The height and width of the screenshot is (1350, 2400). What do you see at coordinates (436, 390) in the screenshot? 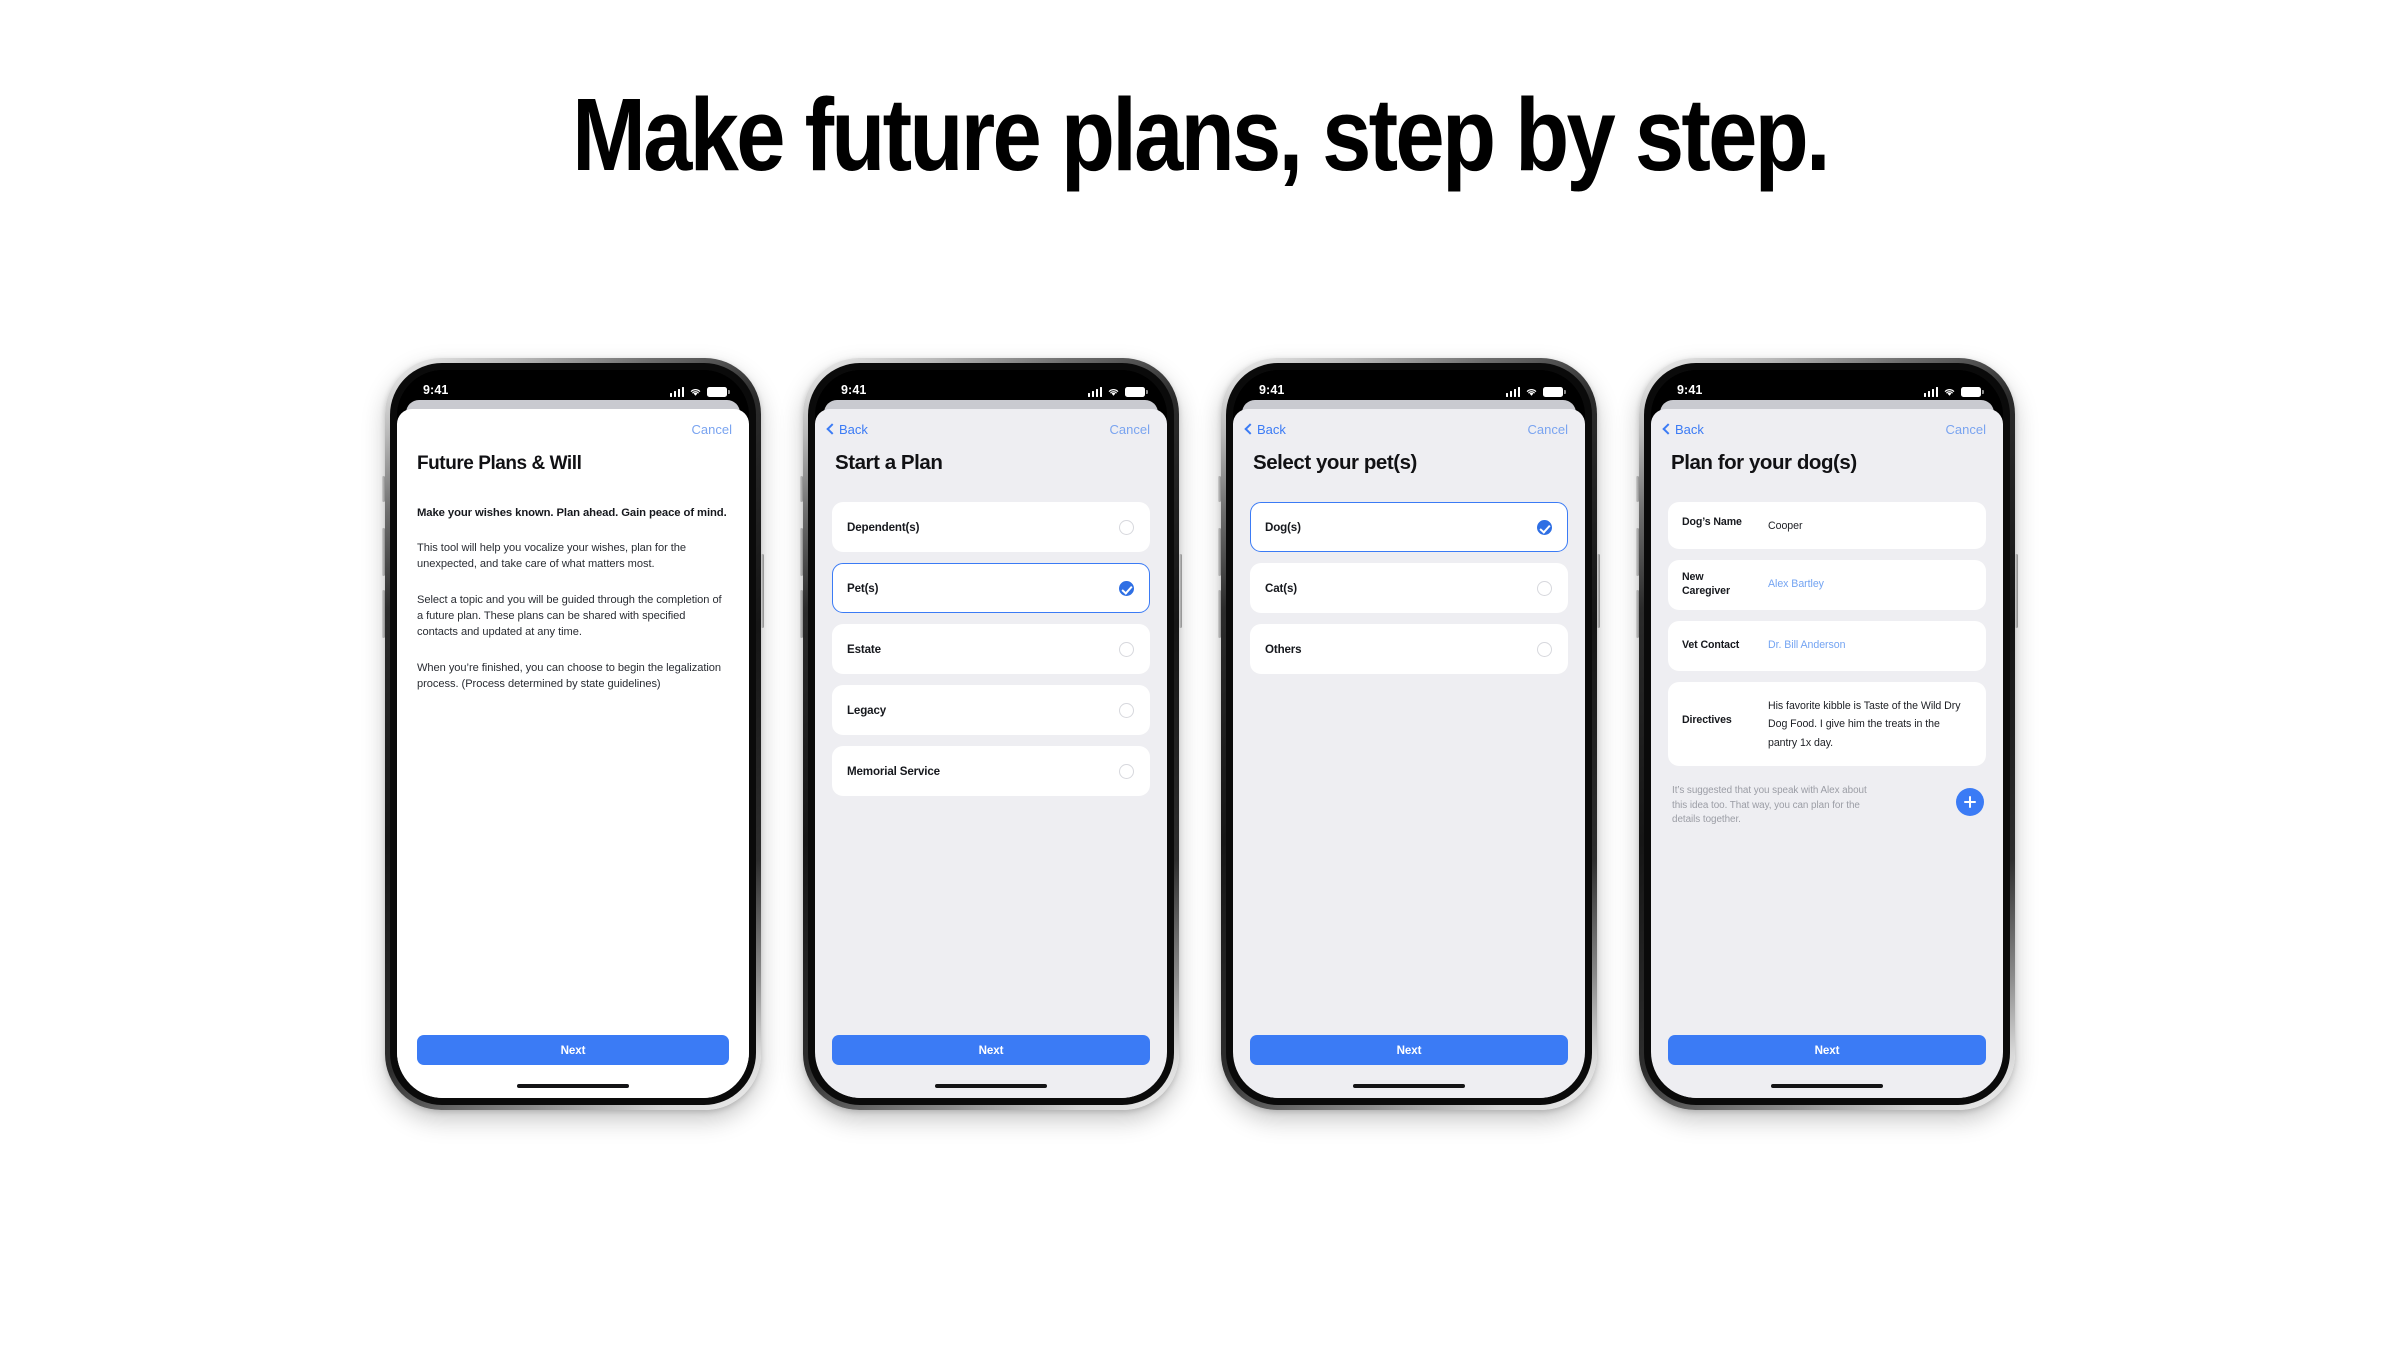
I see `status-time: 9:41` at bounding box center [436, 390].